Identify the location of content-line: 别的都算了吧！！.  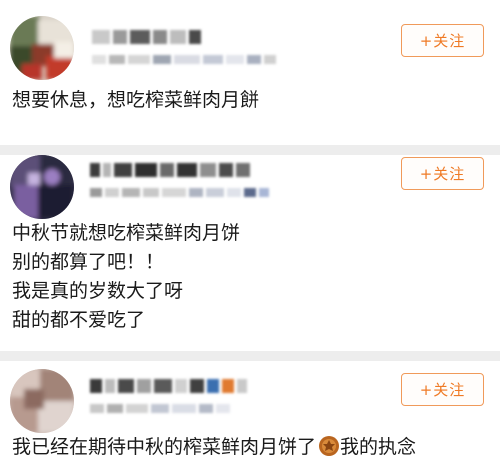
(88, 262).